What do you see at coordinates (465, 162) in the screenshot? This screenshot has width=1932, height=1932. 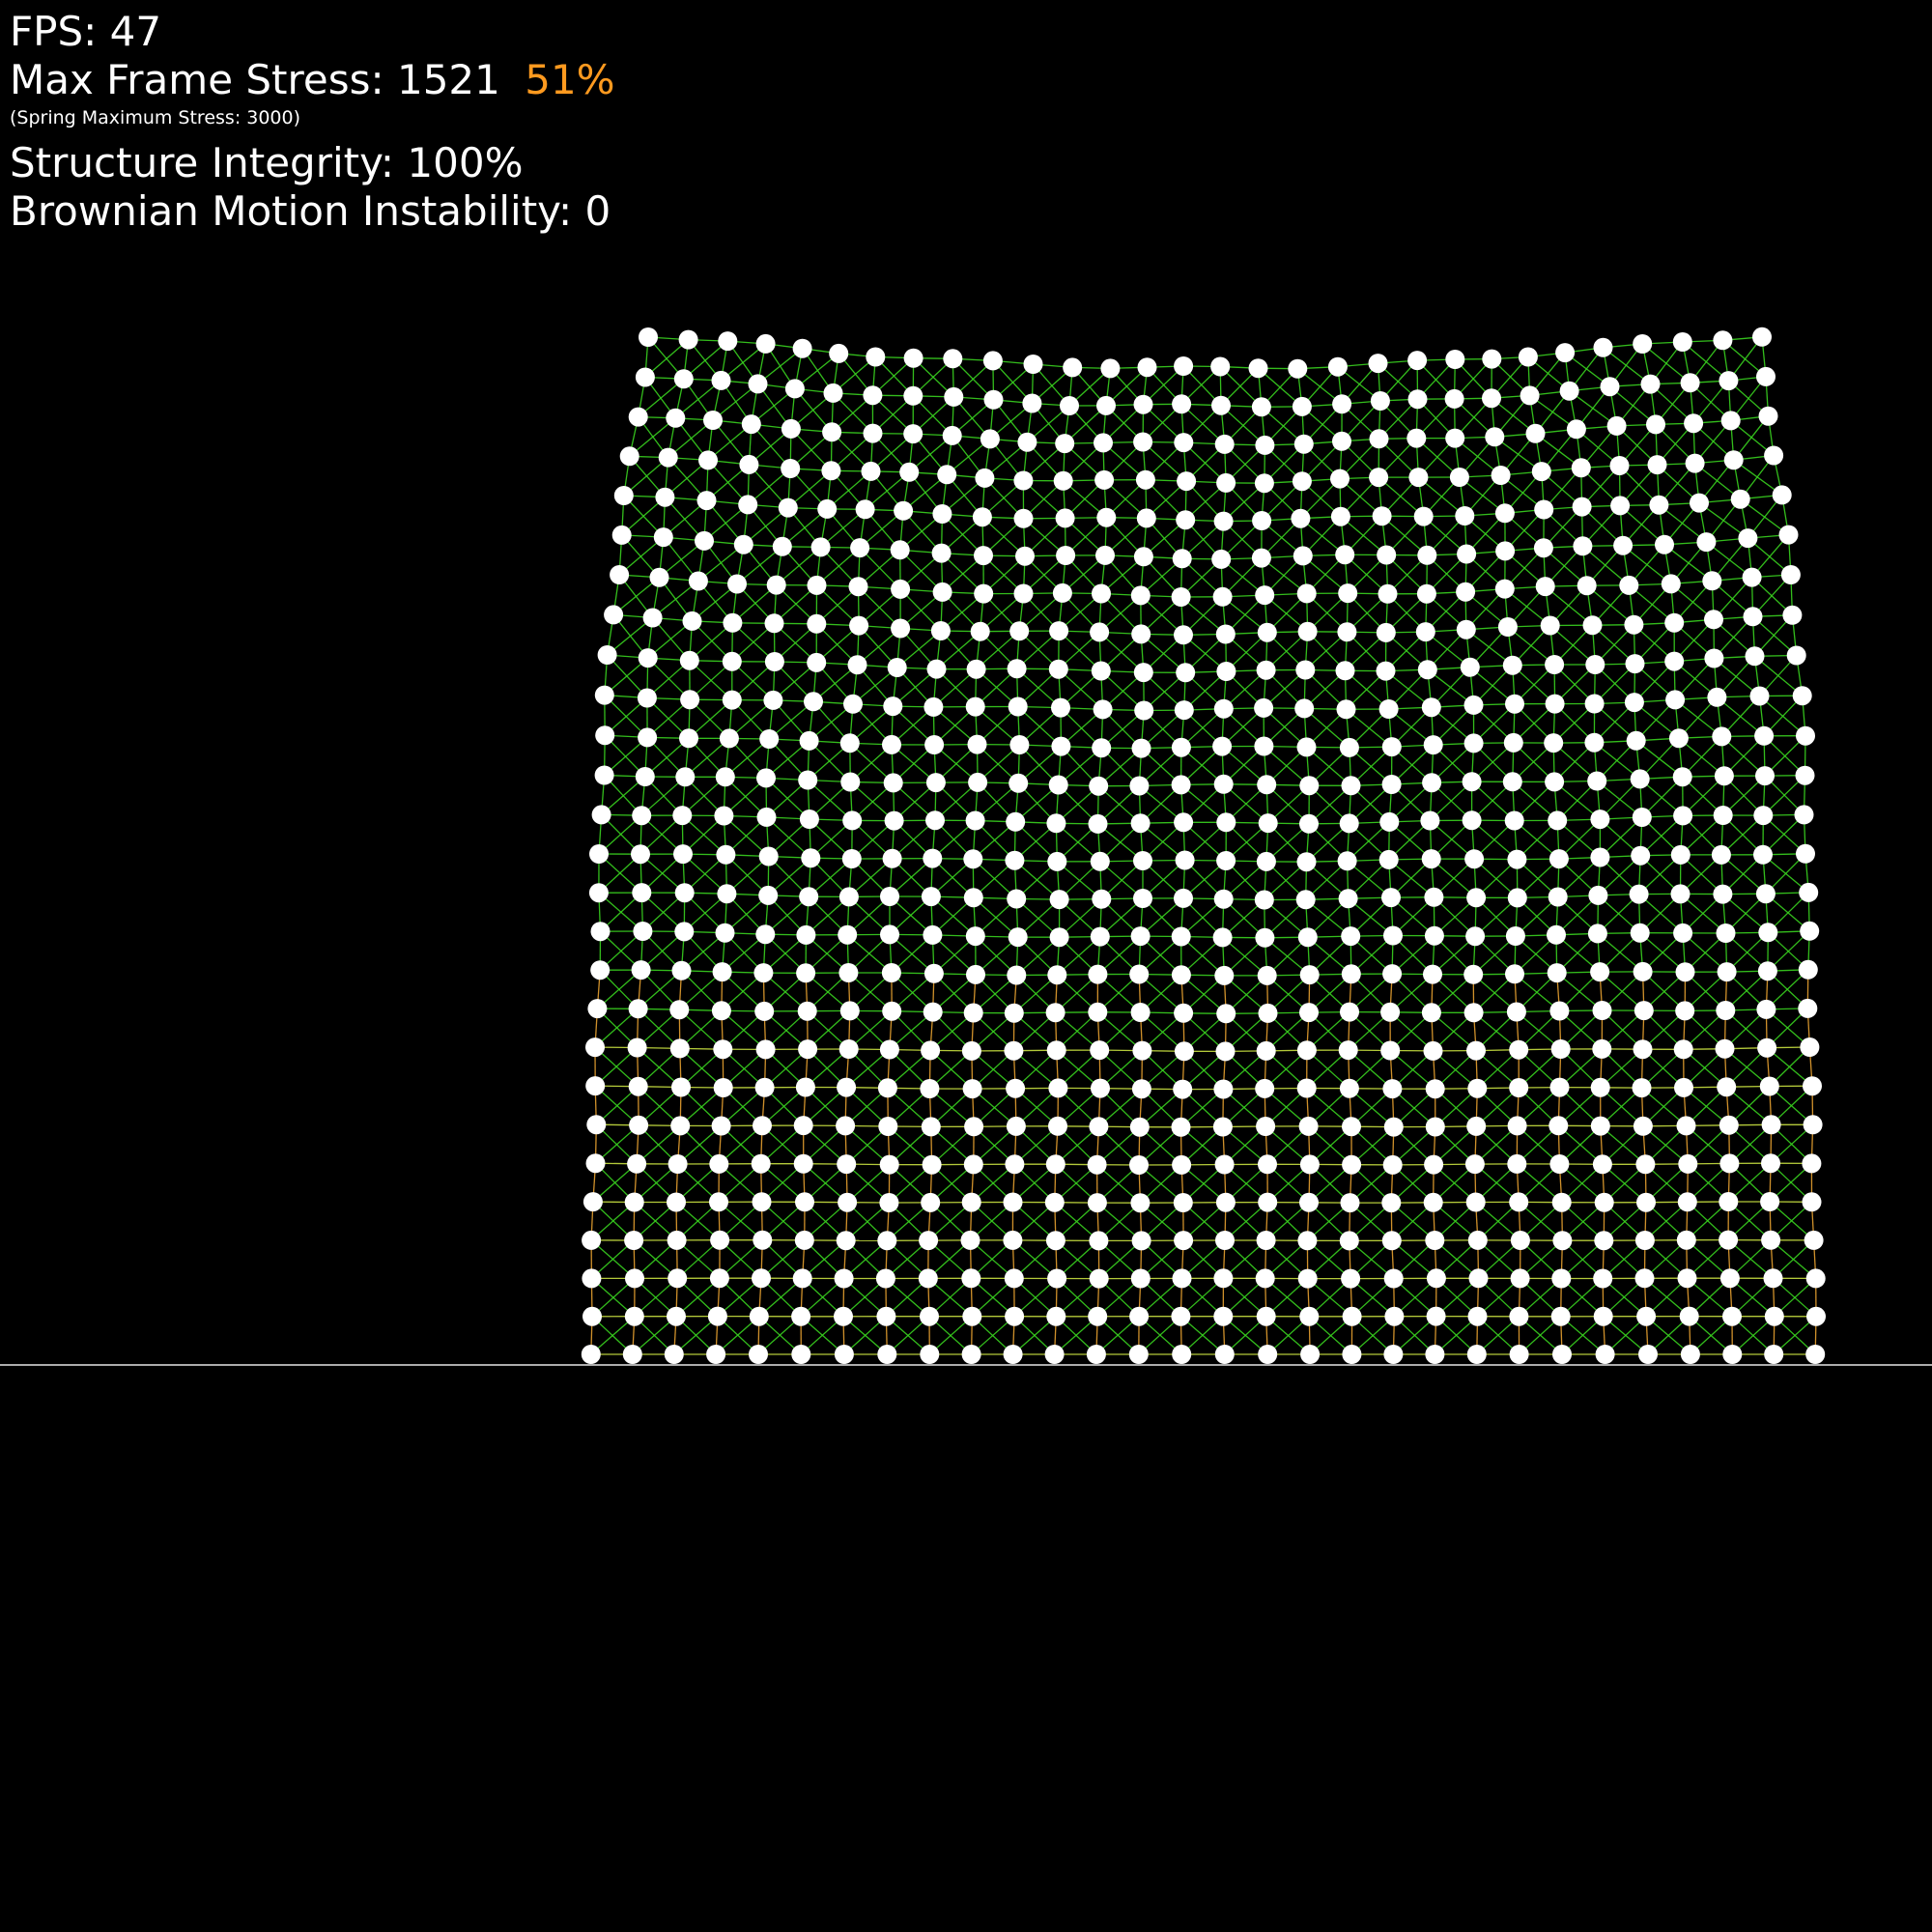 I see `integrity-value: 100%` at bounding box center [465, 162].